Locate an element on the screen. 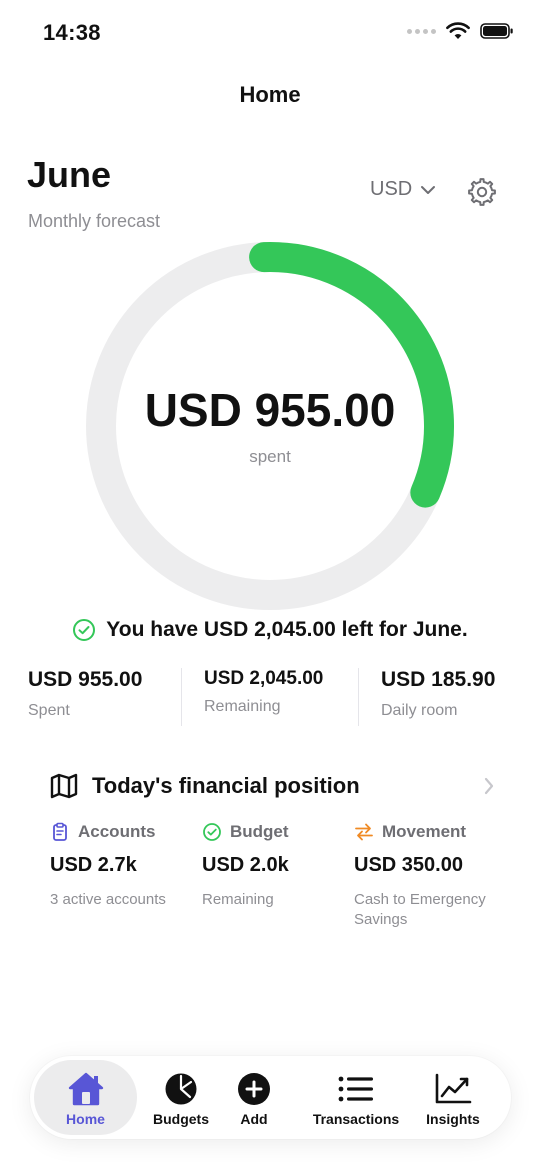  fp-col-value: USD 2.7k is located at coordinates (93, 865).